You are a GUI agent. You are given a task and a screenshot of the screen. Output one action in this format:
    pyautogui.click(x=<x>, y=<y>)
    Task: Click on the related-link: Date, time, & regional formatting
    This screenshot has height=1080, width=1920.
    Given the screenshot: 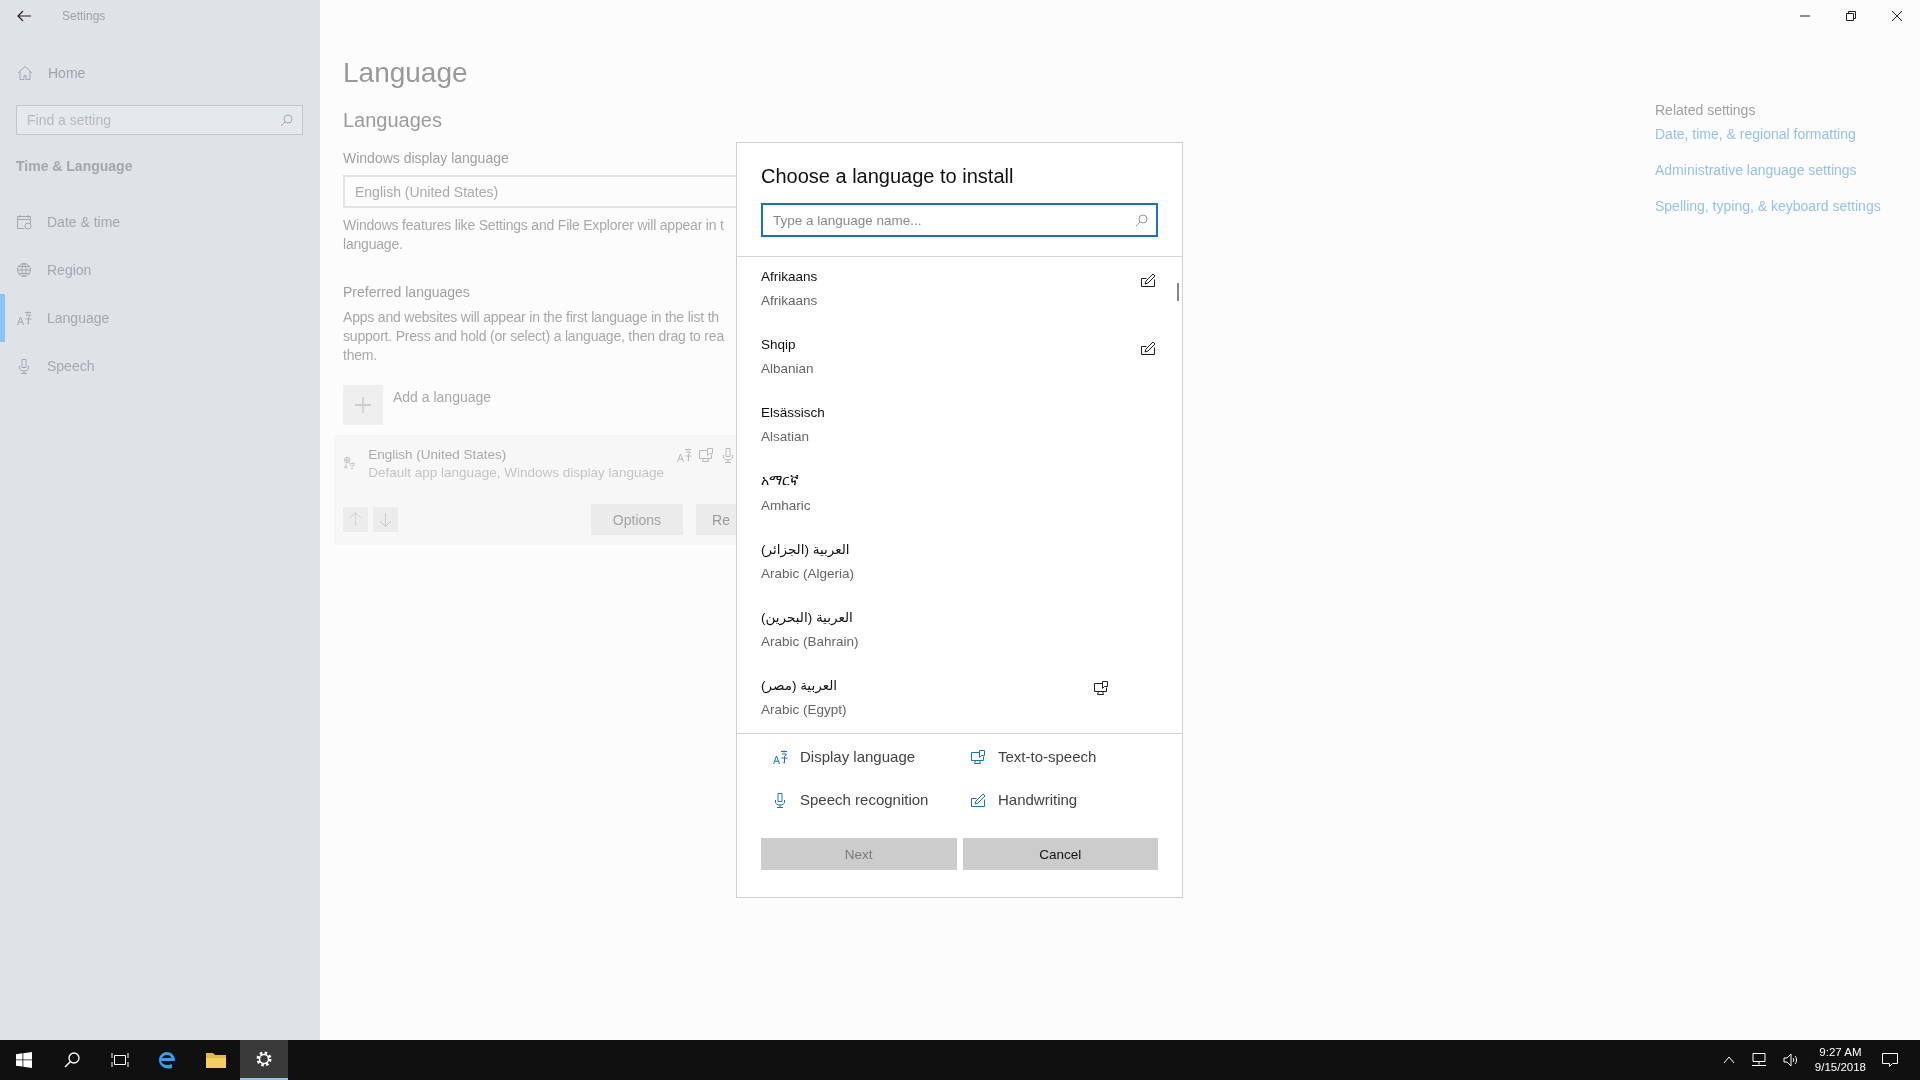 What is the action you would take?
    pyautogui.click(x=1787, y=134)
    